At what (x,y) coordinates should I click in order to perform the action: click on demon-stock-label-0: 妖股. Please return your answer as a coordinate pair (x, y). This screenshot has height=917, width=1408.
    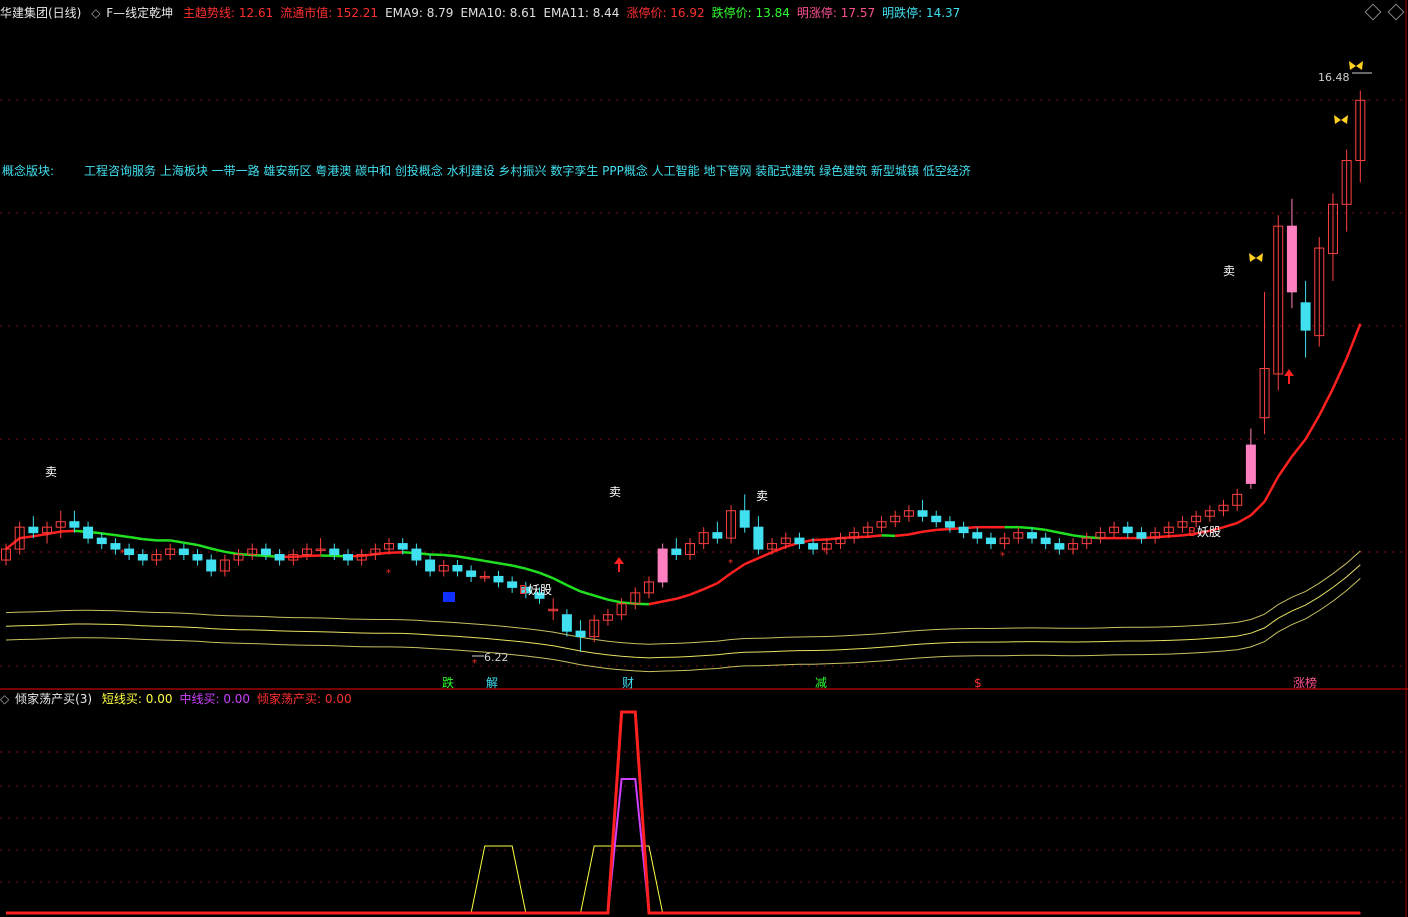
    Looking at the image, I should click on (540, 590).